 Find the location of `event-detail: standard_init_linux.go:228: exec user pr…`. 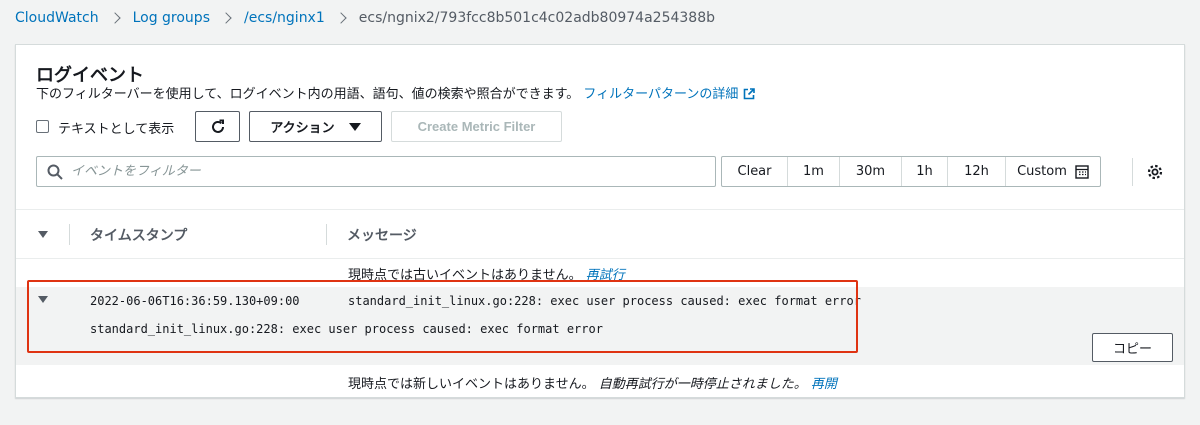

event-detail: standard_init_linux.go:228: exec user pr… is located at coordinates (346, 329).